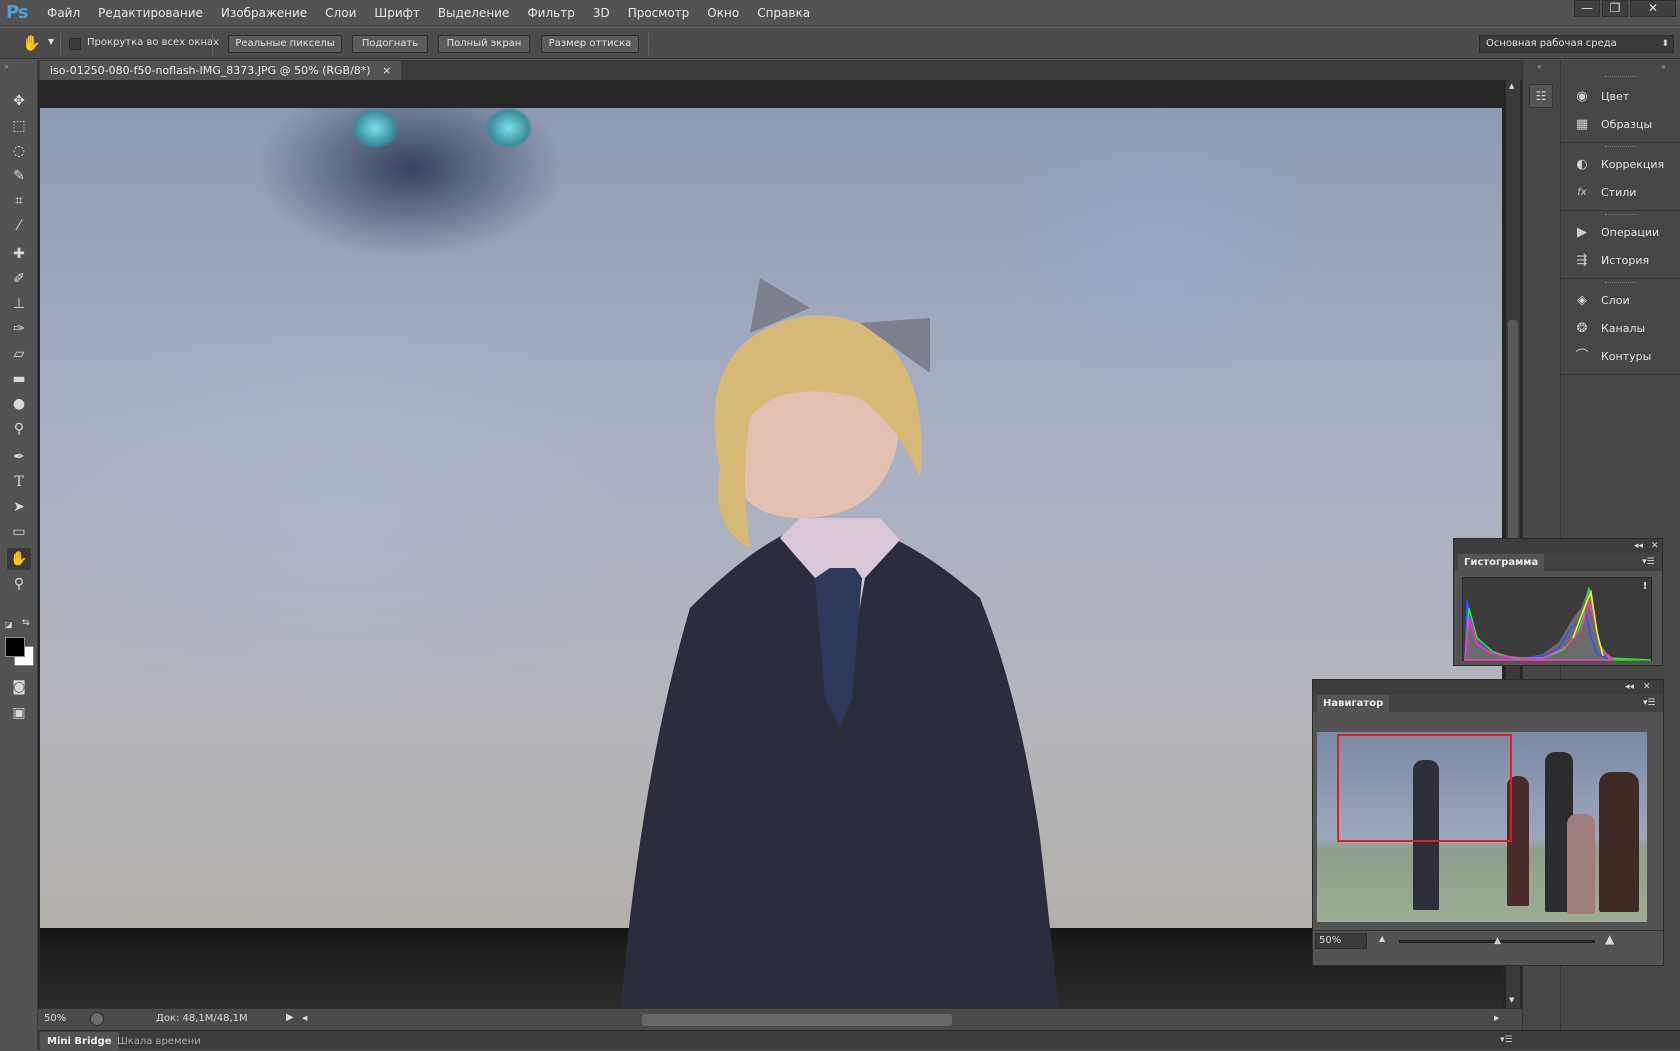 The image size is (1680, 1051). What do you see at coordinates (1496, 1018) in the screenshot?
I see `scroll-right-arrow-icon: ▶` at bounding box center [1496, 1018].